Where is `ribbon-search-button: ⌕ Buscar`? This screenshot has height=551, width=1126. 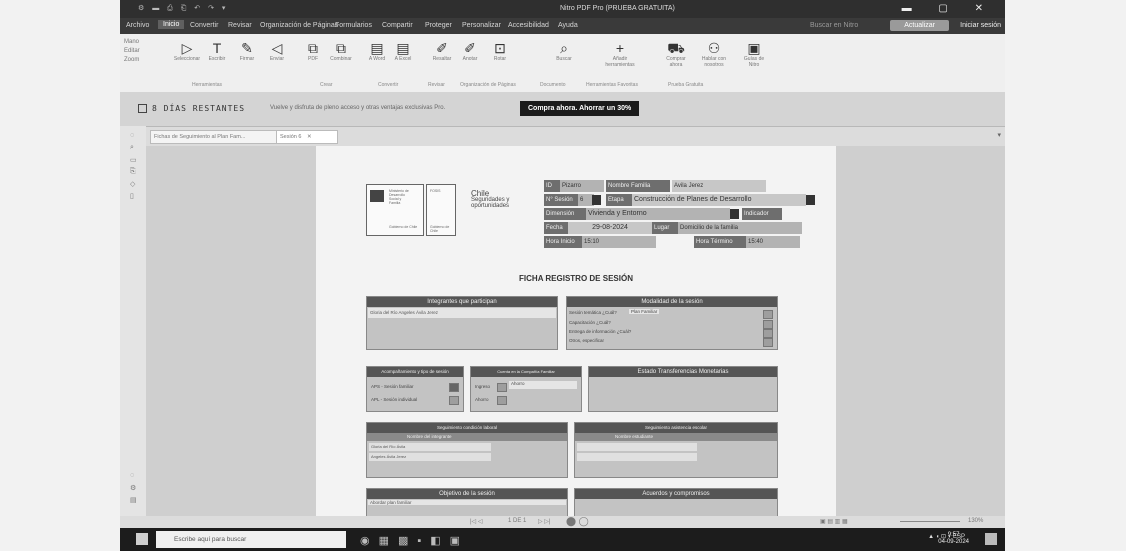
ribbon-search-button: ⌕ Buscar is located at coordinates (564, 51).